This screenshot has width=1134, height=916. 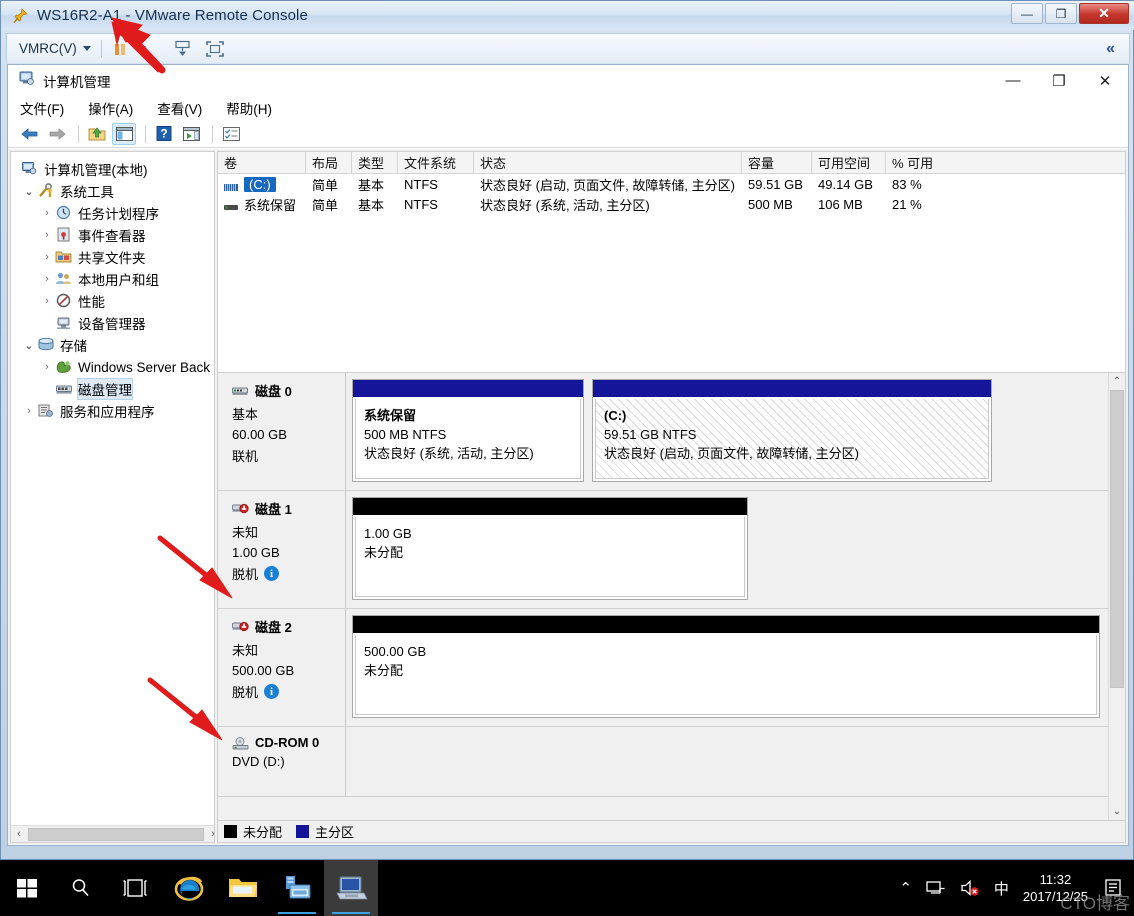 I want to click on tree-item-2: › 事件查看器, so click(x=114, y=235).